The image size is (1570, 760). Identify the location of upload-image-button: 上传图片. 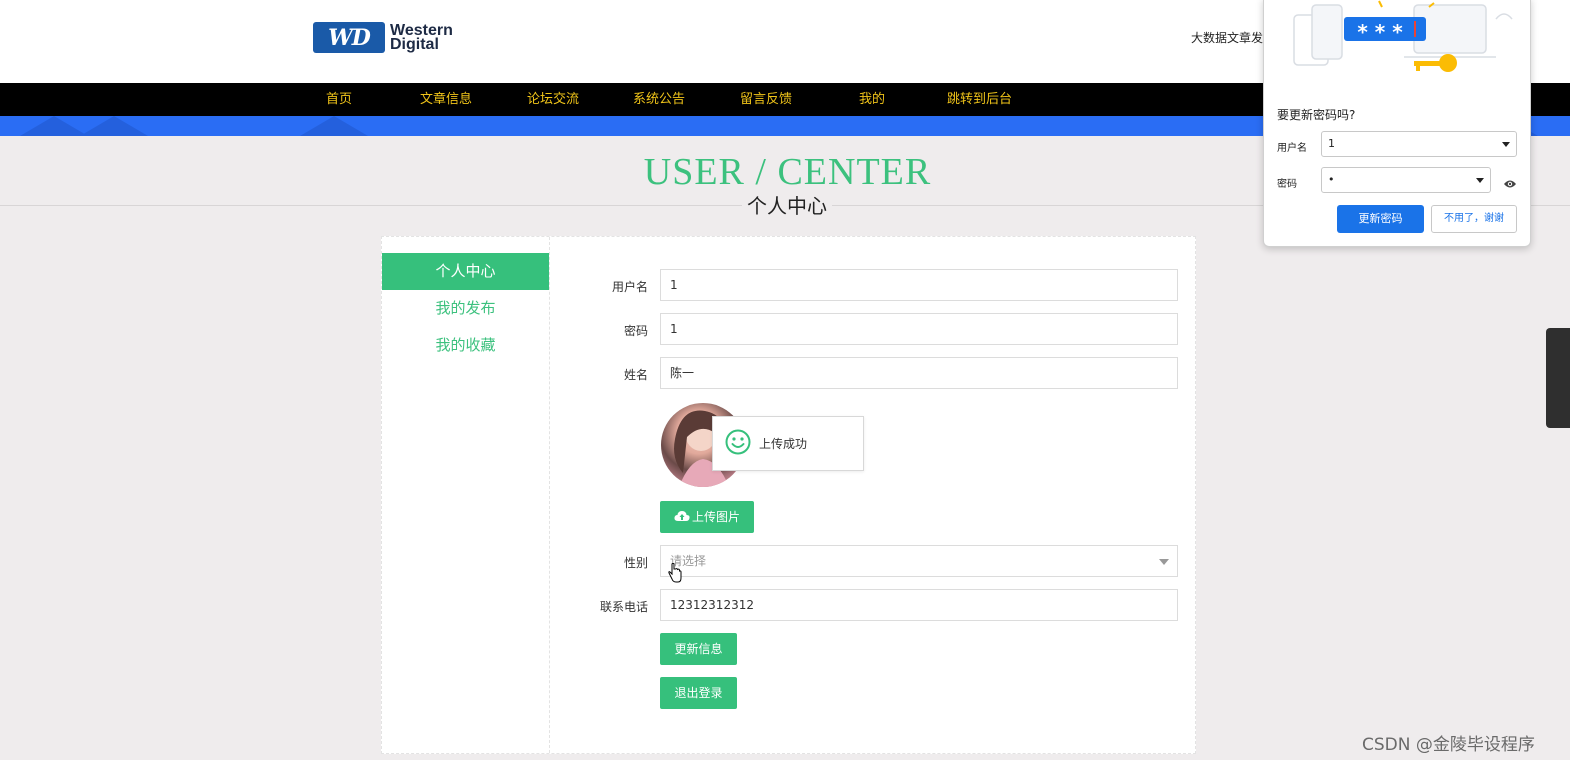
(707, 517).